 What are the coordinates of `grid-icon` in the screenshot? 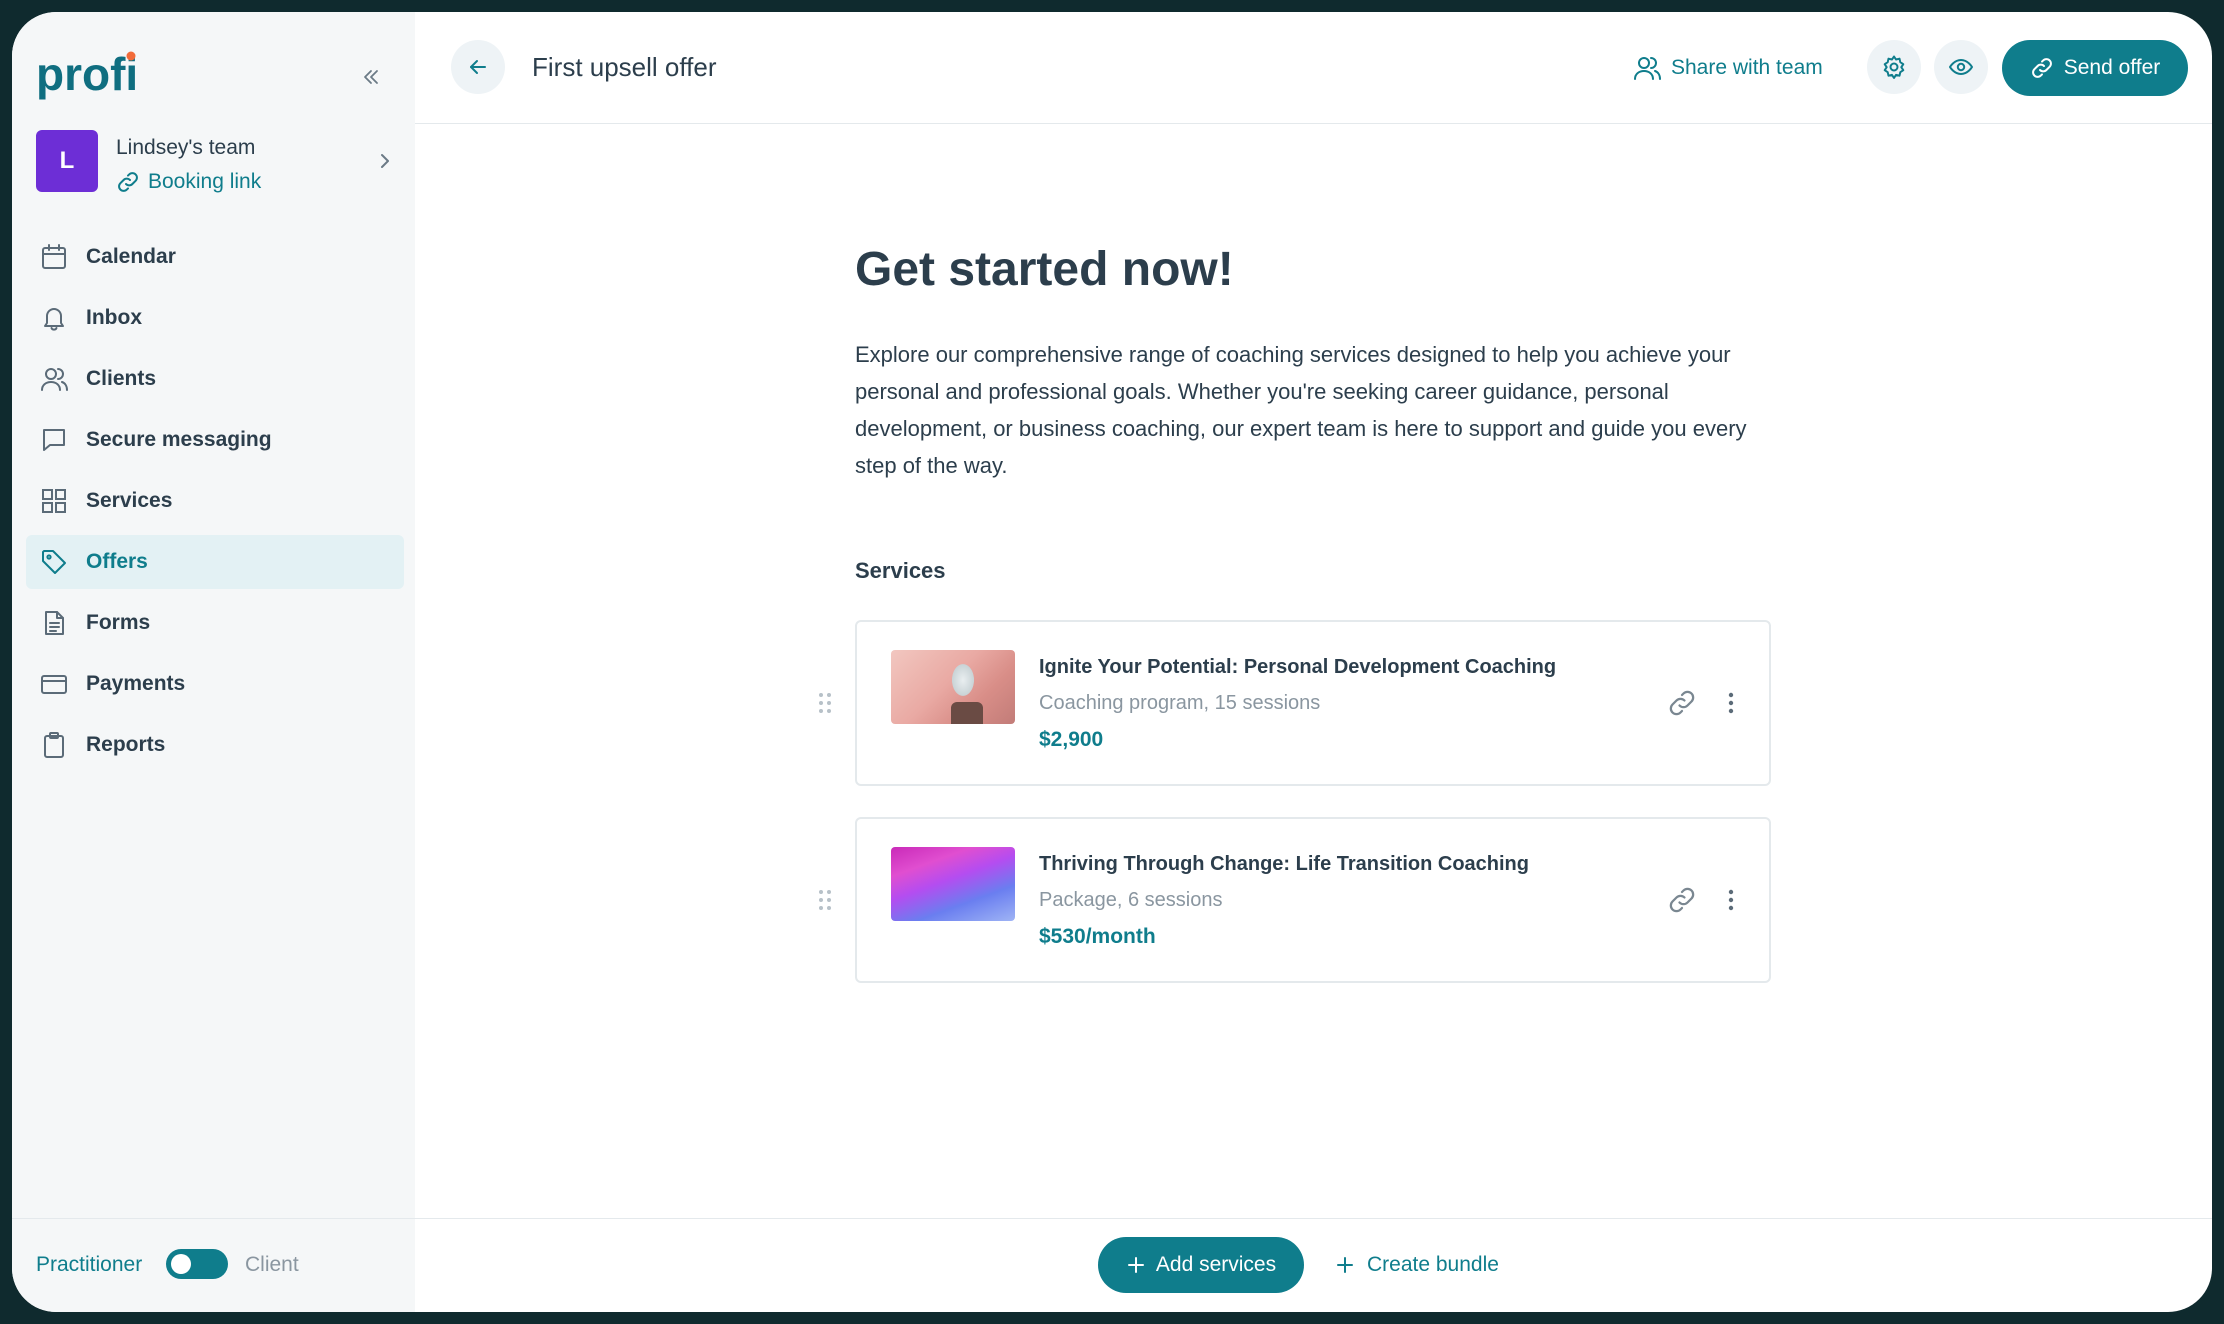 It's located at (54, 501).